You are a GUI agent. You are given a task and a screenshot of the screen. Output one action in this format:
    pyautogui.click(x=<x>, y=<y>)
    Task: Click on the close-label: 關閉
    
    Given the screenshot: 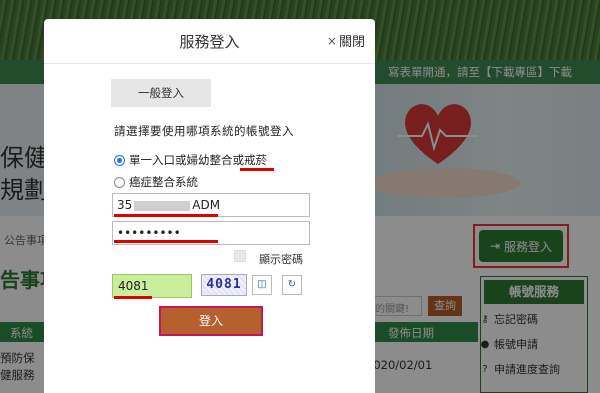 What is the action you would take?
    pyautogui.click(x=351, y=42)
    